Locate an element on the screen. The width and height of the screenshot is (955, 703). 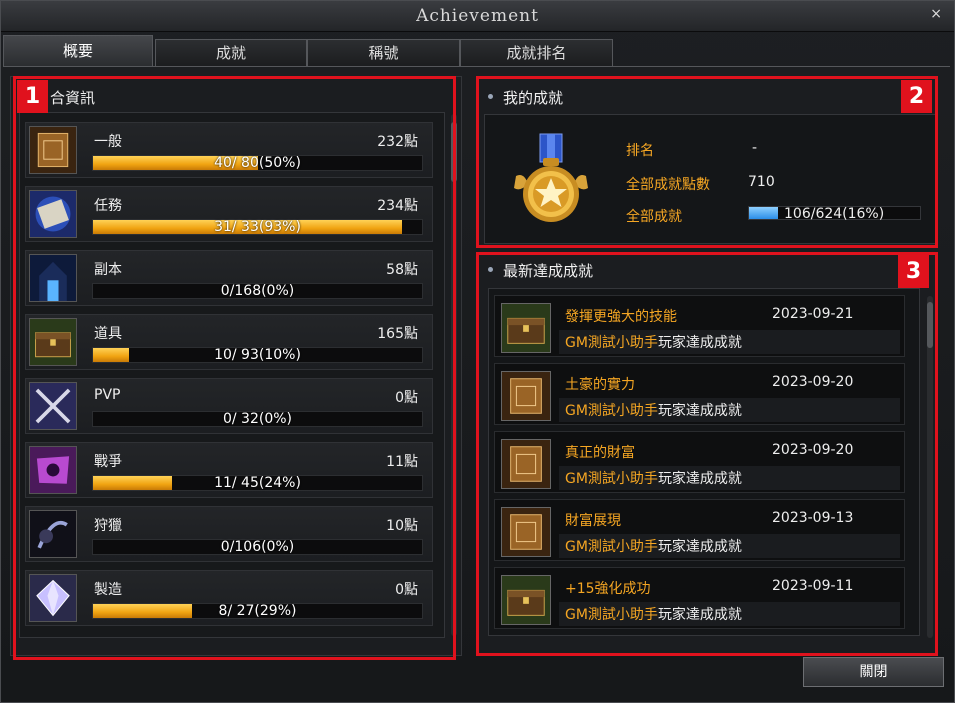
window-title: Achievement is located at coordinates (477, 16).